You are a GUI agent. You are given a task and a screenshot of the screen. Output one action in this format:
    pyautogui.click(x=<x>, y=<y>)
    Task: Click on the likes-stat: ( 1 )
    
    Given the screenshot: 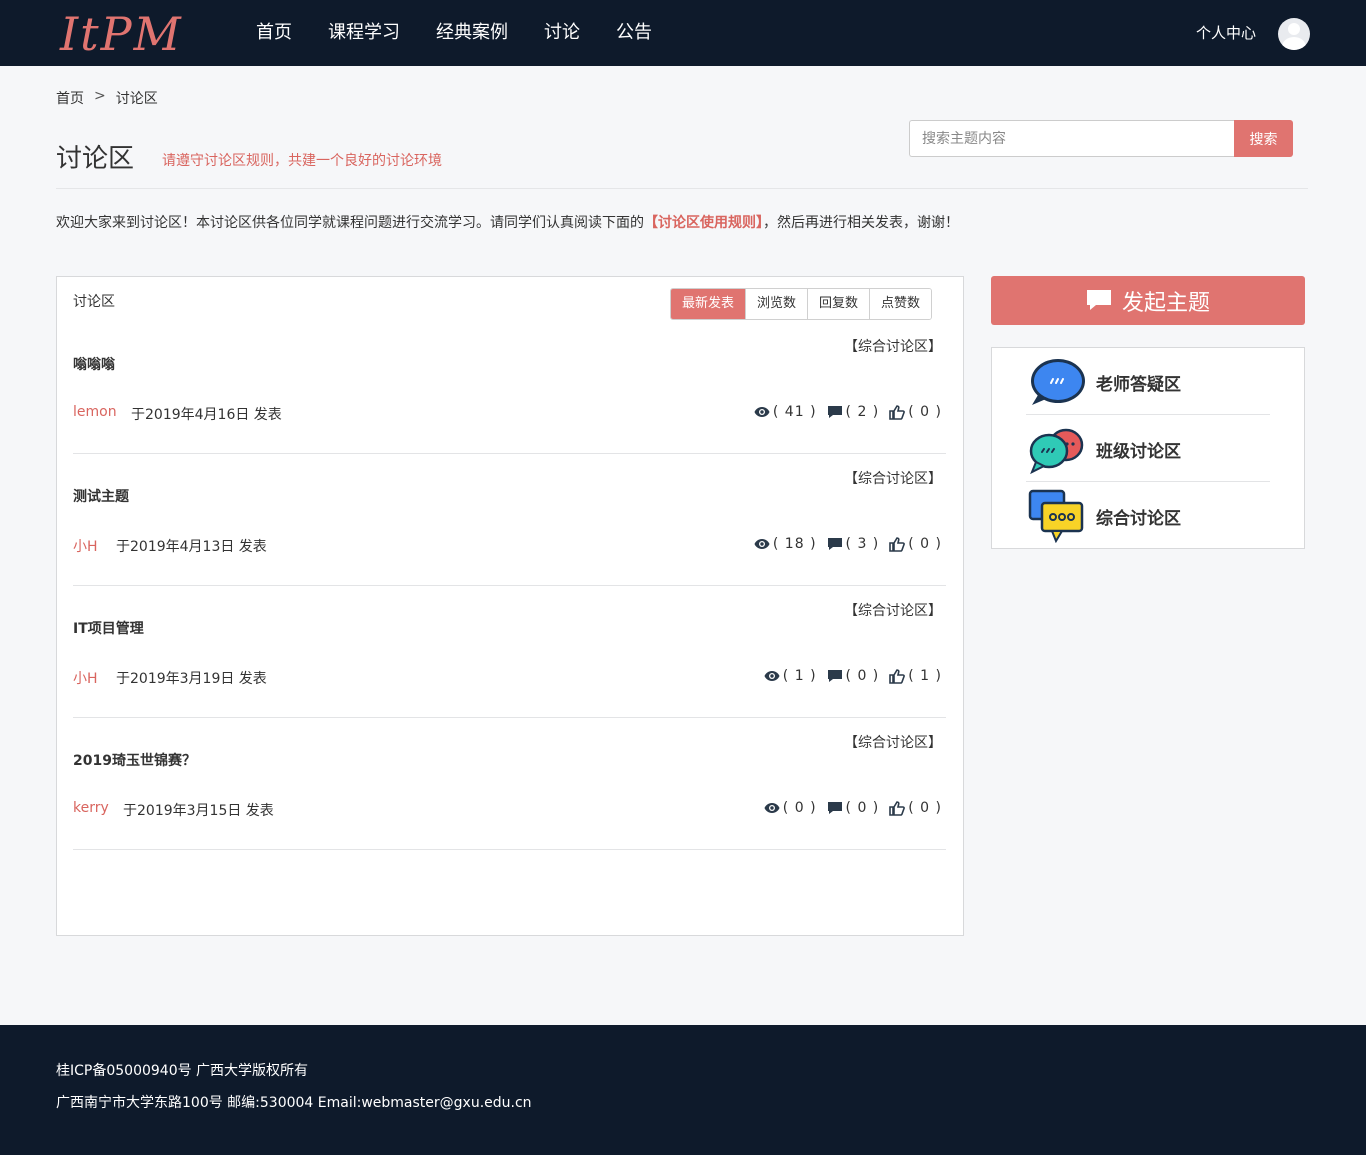 What is the action you would take?
    pyautogui.click(x=915, y=676)
    